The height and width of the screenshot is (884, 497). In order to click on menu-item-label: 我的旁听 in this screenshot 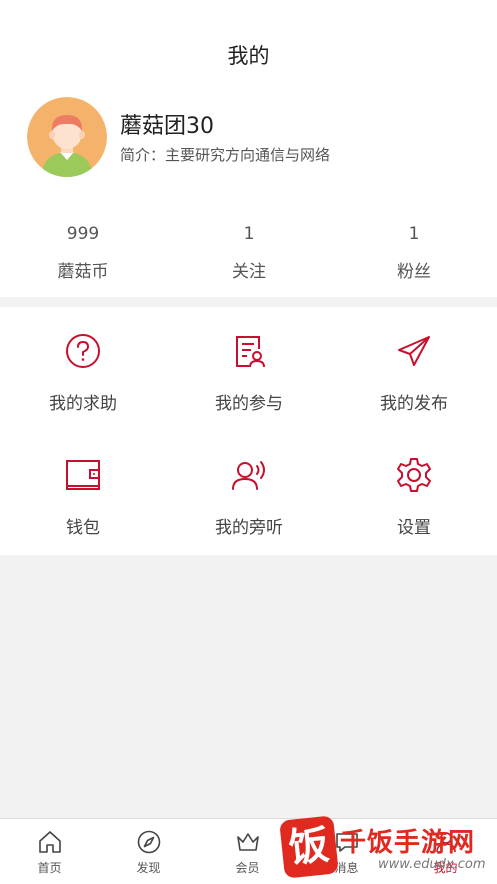, I will do `click(249, 528)`.